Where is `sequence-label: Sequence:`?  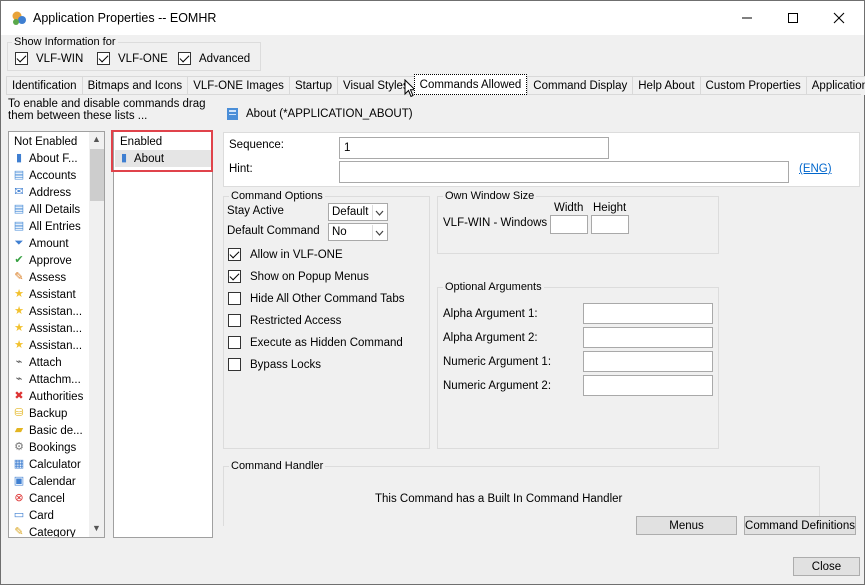 sequence-label: Sequence: is located at coordinates (256, 145).